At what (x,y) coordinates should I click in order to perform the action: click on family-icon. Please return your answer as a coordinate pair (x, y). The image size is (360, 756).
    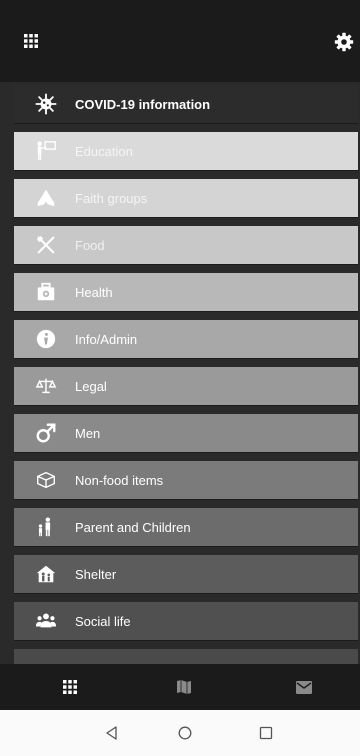
    Looking at the image, I should click on (46, 527).